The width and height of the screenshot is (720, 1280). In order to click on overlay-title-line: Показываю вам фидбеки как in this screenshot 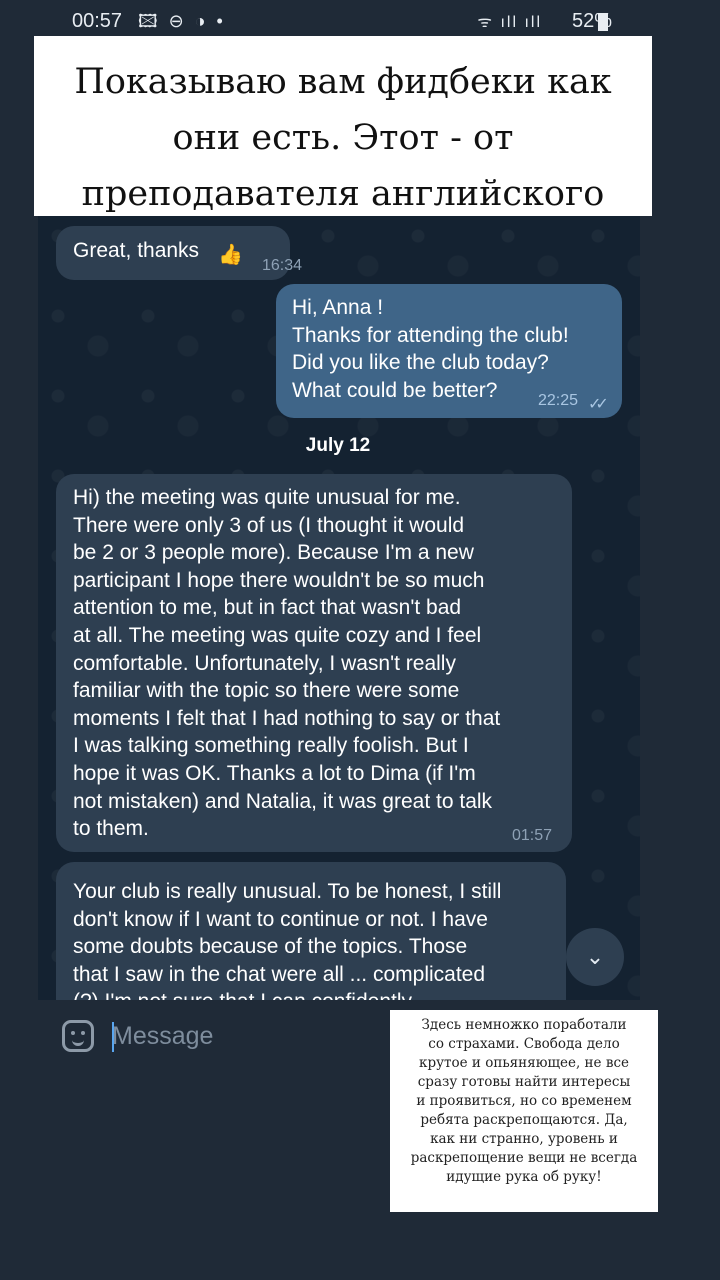, I will do `click(343, 82)`.